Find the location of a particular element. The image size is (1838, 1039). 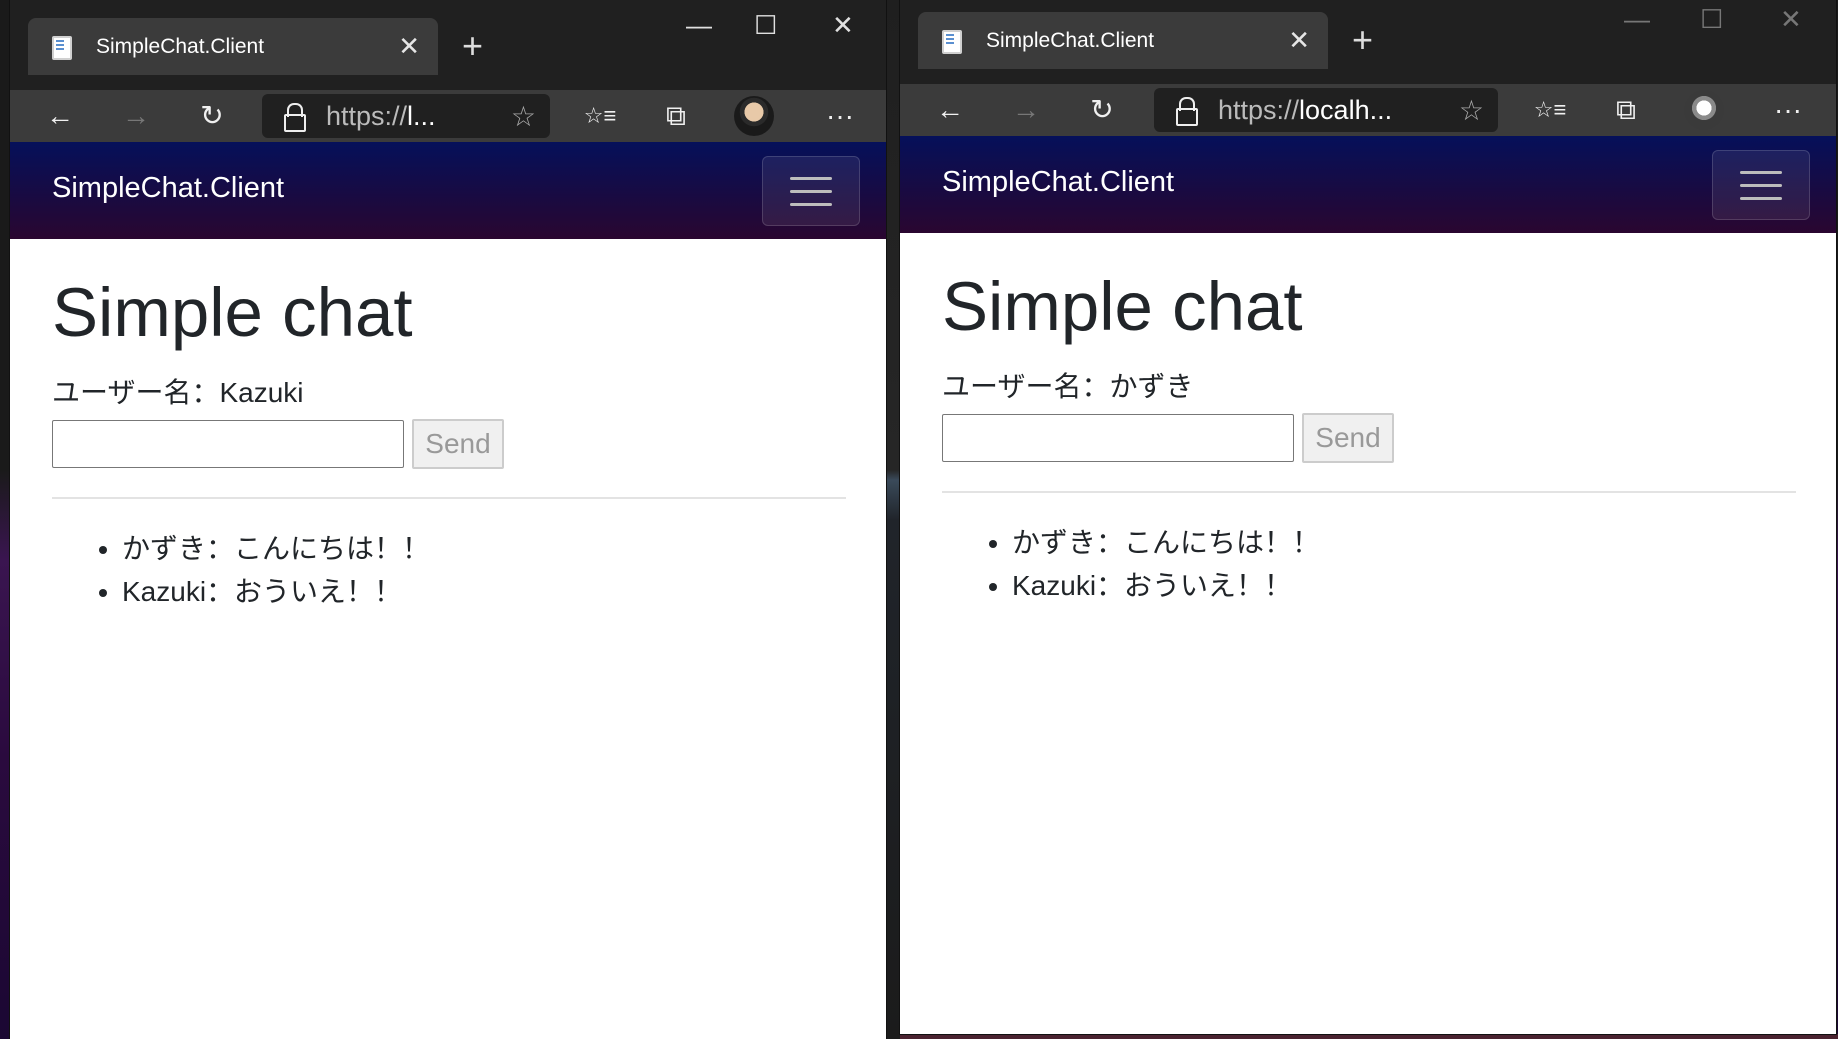

desktop-background-strip is located at coordinates (892, 519).